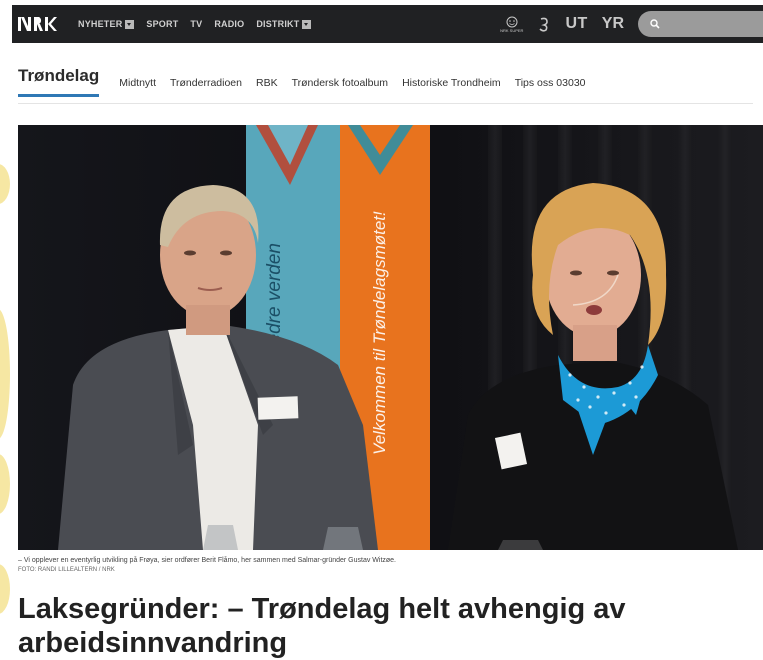  I want to click on ut-link: UT, so click(576, 24).